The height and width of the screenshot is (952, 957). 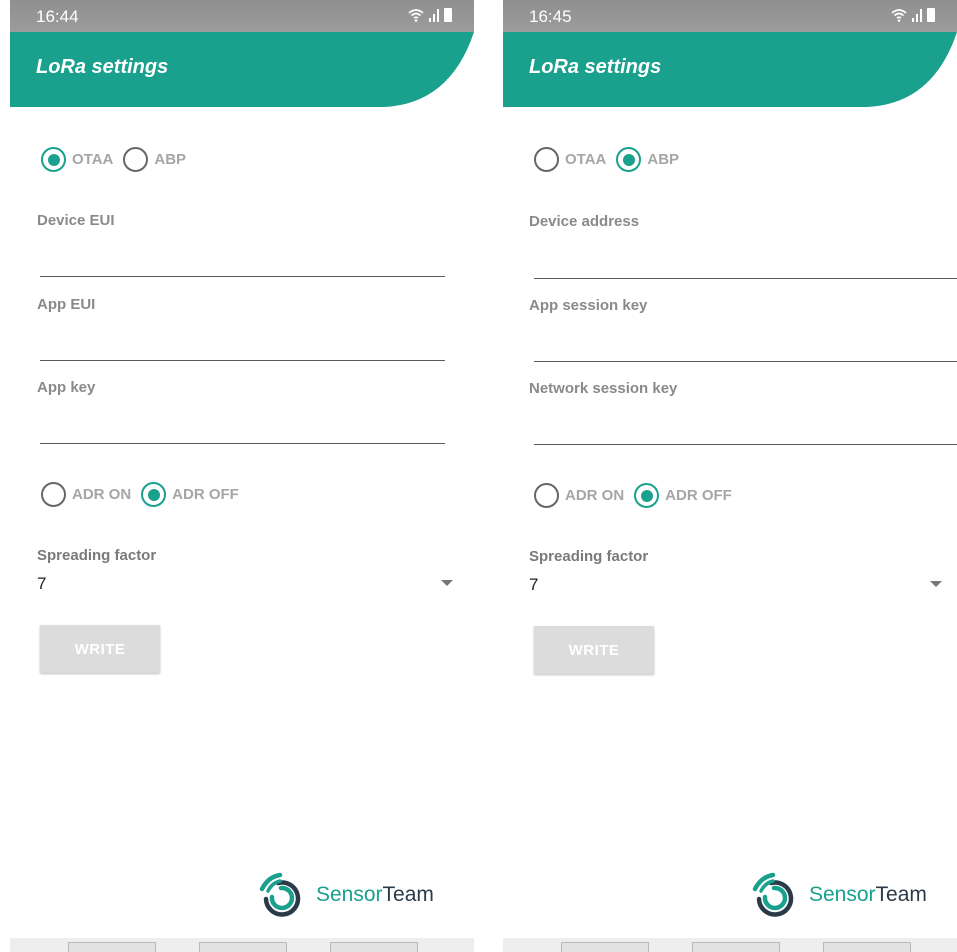 What do you see at coordinates (730, 16) in the screenshot?
I see `status-bar: 16:45` at bounding box center [730, 16].